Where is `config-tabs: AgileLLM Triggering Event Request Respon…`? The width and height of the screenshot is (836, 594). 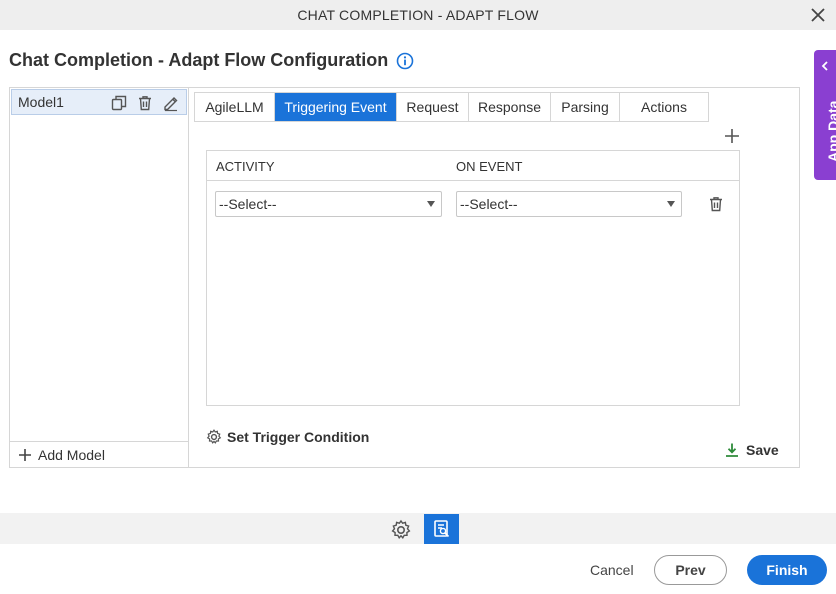
config-tabs: AgileLLM Triggering Event Request Respon… is located at coordinates (451, 107).